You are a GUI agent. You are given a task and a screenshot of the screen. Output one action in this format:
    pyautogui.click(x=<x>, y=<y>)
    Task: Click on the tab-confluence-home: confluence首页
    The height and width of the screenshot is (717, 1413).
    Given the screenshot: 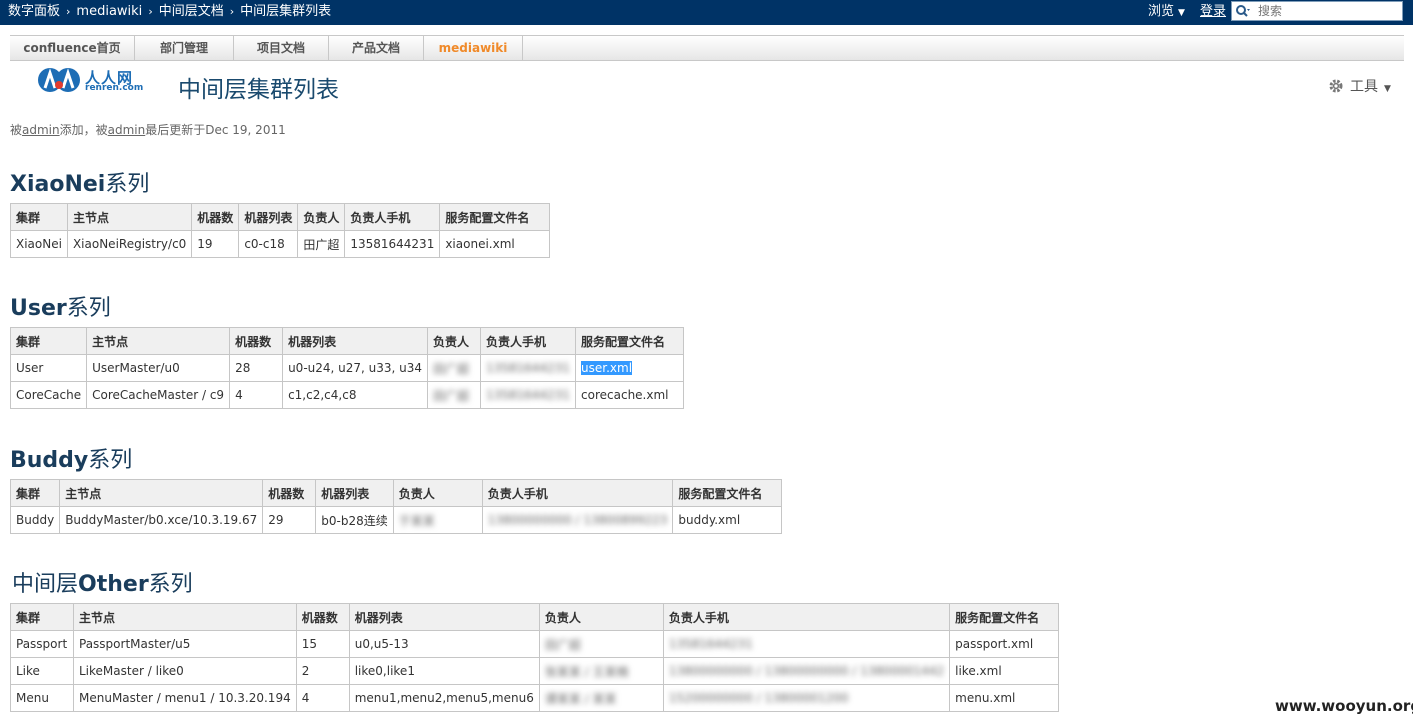 What is the action you would take?
    pyautogui.click(x=72, y=48)
    